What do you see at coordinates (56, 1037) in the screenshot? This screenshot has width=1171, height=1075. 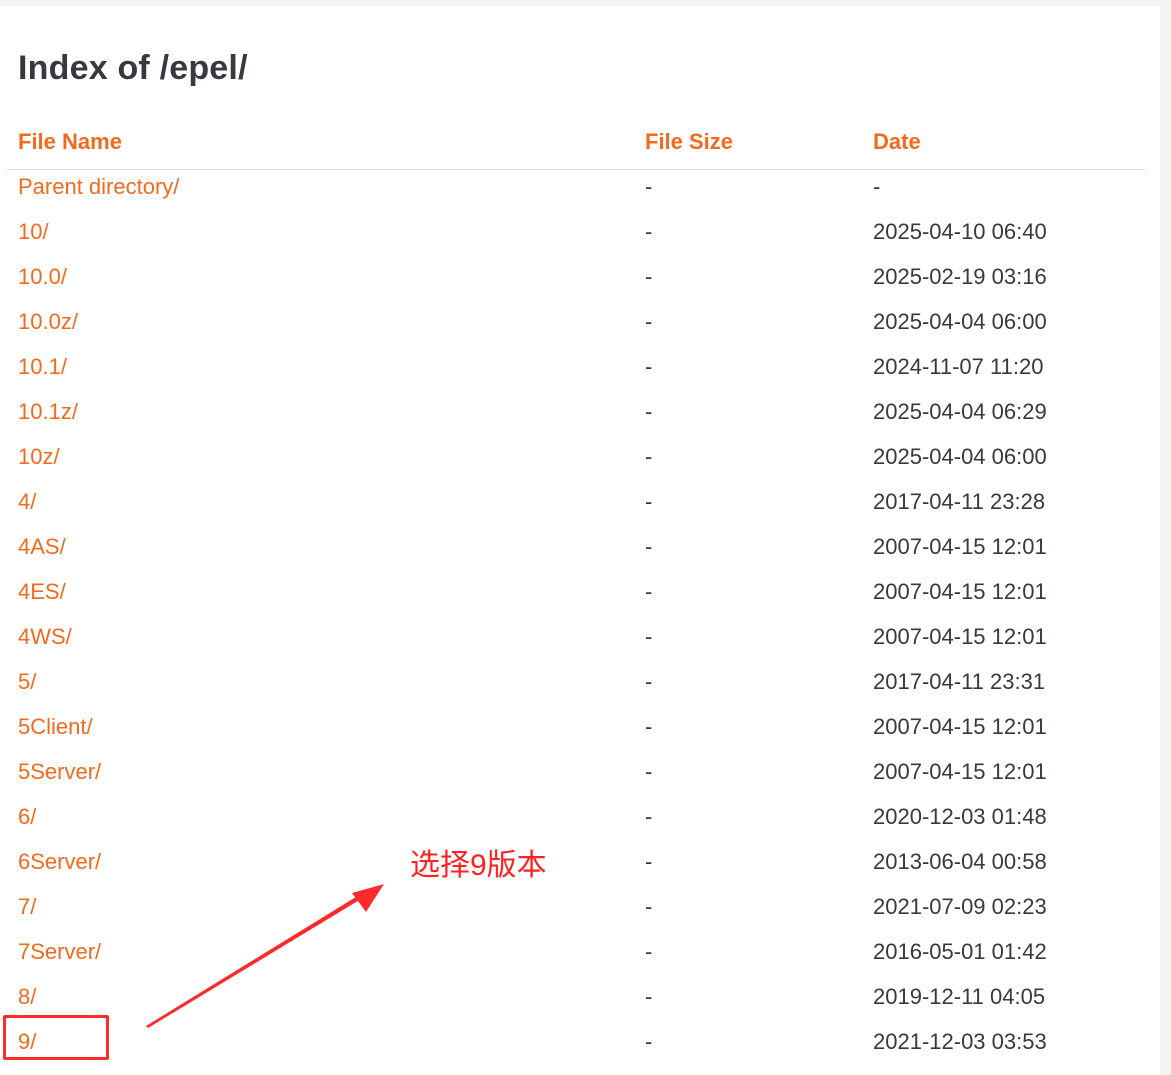 I see `highlight-box-annotation` at bounding box center [56, 1037].